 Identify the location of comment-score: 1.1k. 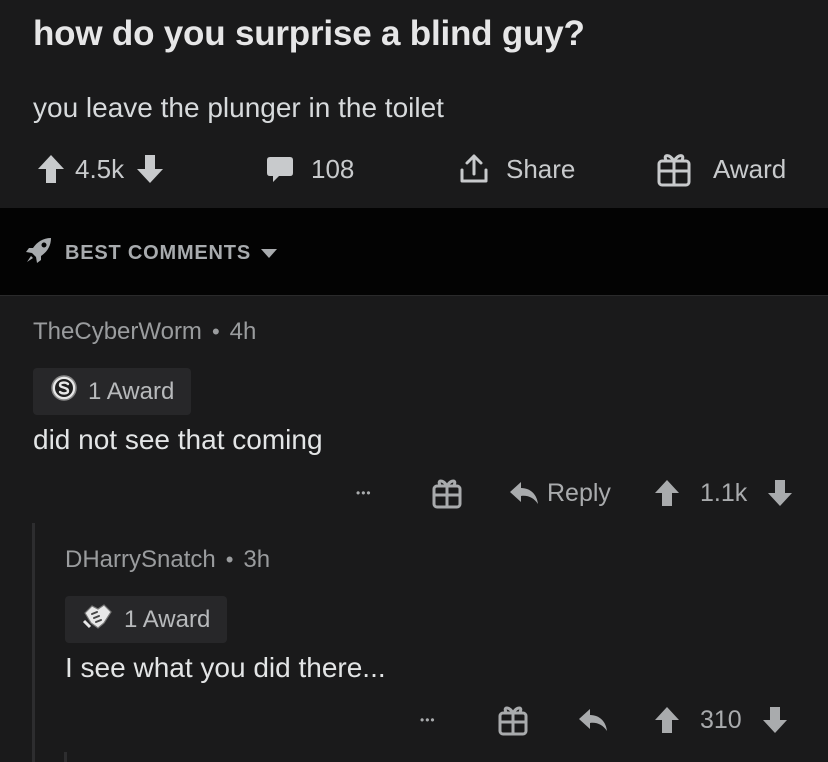
(724, 492).